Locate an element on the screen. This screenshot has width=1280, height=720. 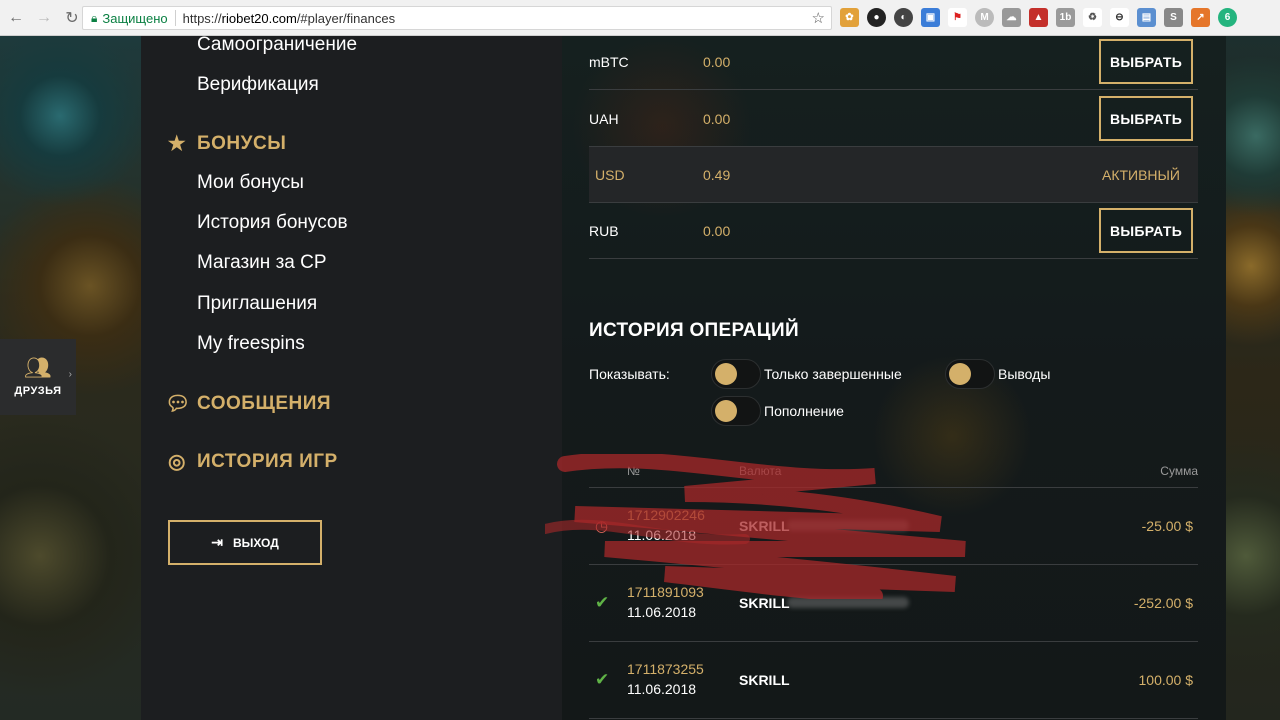
menu-item-freespins: My freespins is located at coordinates (251, 344).